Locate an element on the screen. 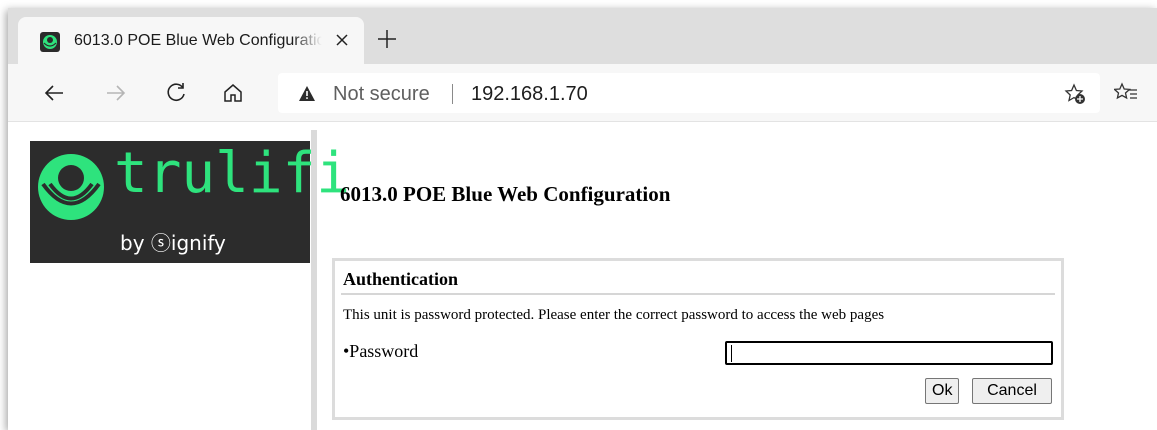  security-status: Not secure is located at coordinates (381, 94).